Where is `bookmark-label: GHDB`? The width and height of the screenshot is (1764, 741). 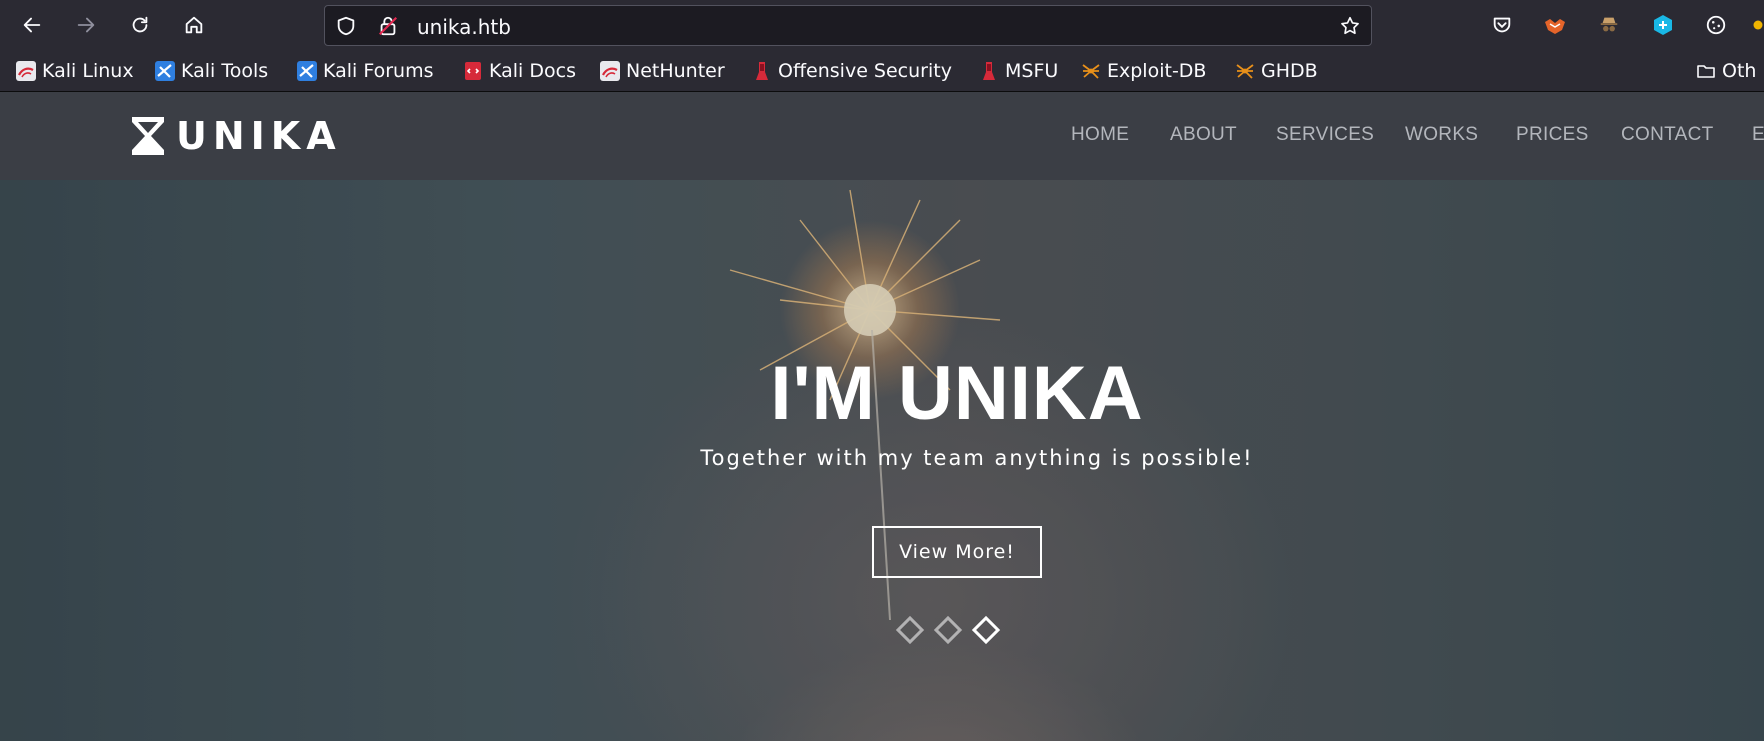 bookmark-label: GHDB is located at coordinates (1289, 71).